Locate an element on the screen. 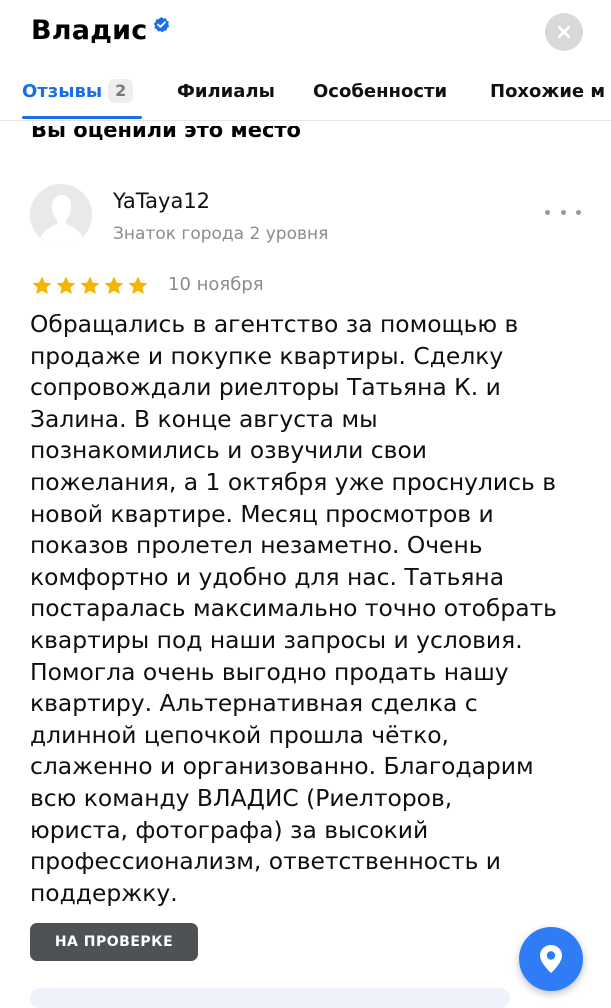  review-text-line: Залина. В конце августа мы is located at coordinates (204, 418).